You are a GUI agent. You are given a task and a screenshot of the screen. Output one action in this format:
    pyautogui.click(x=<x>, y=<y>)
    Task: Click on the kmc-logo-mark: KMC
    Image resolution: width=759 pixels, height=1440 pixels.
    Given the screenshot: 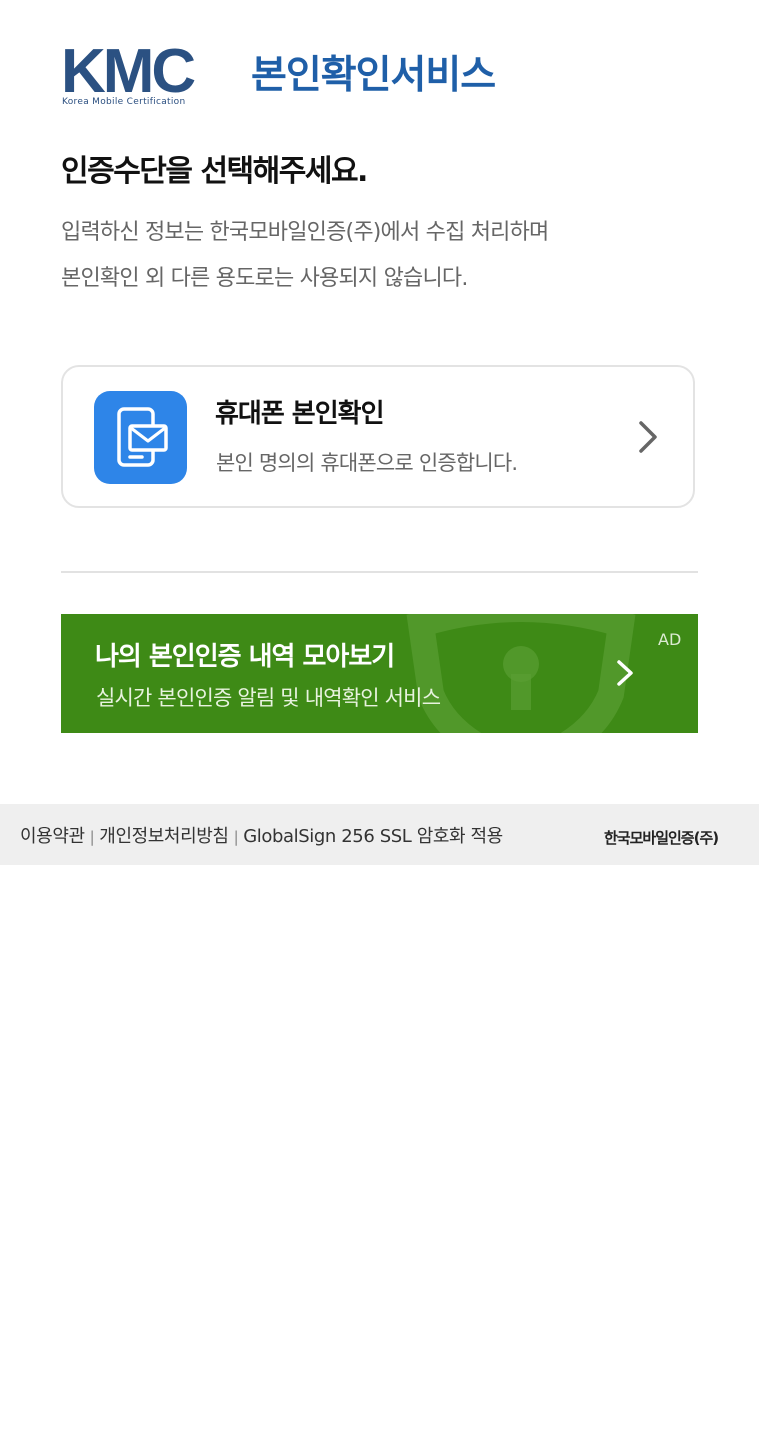 What is the action you would take?
    pyautogui.click(x=129, y=69)
    